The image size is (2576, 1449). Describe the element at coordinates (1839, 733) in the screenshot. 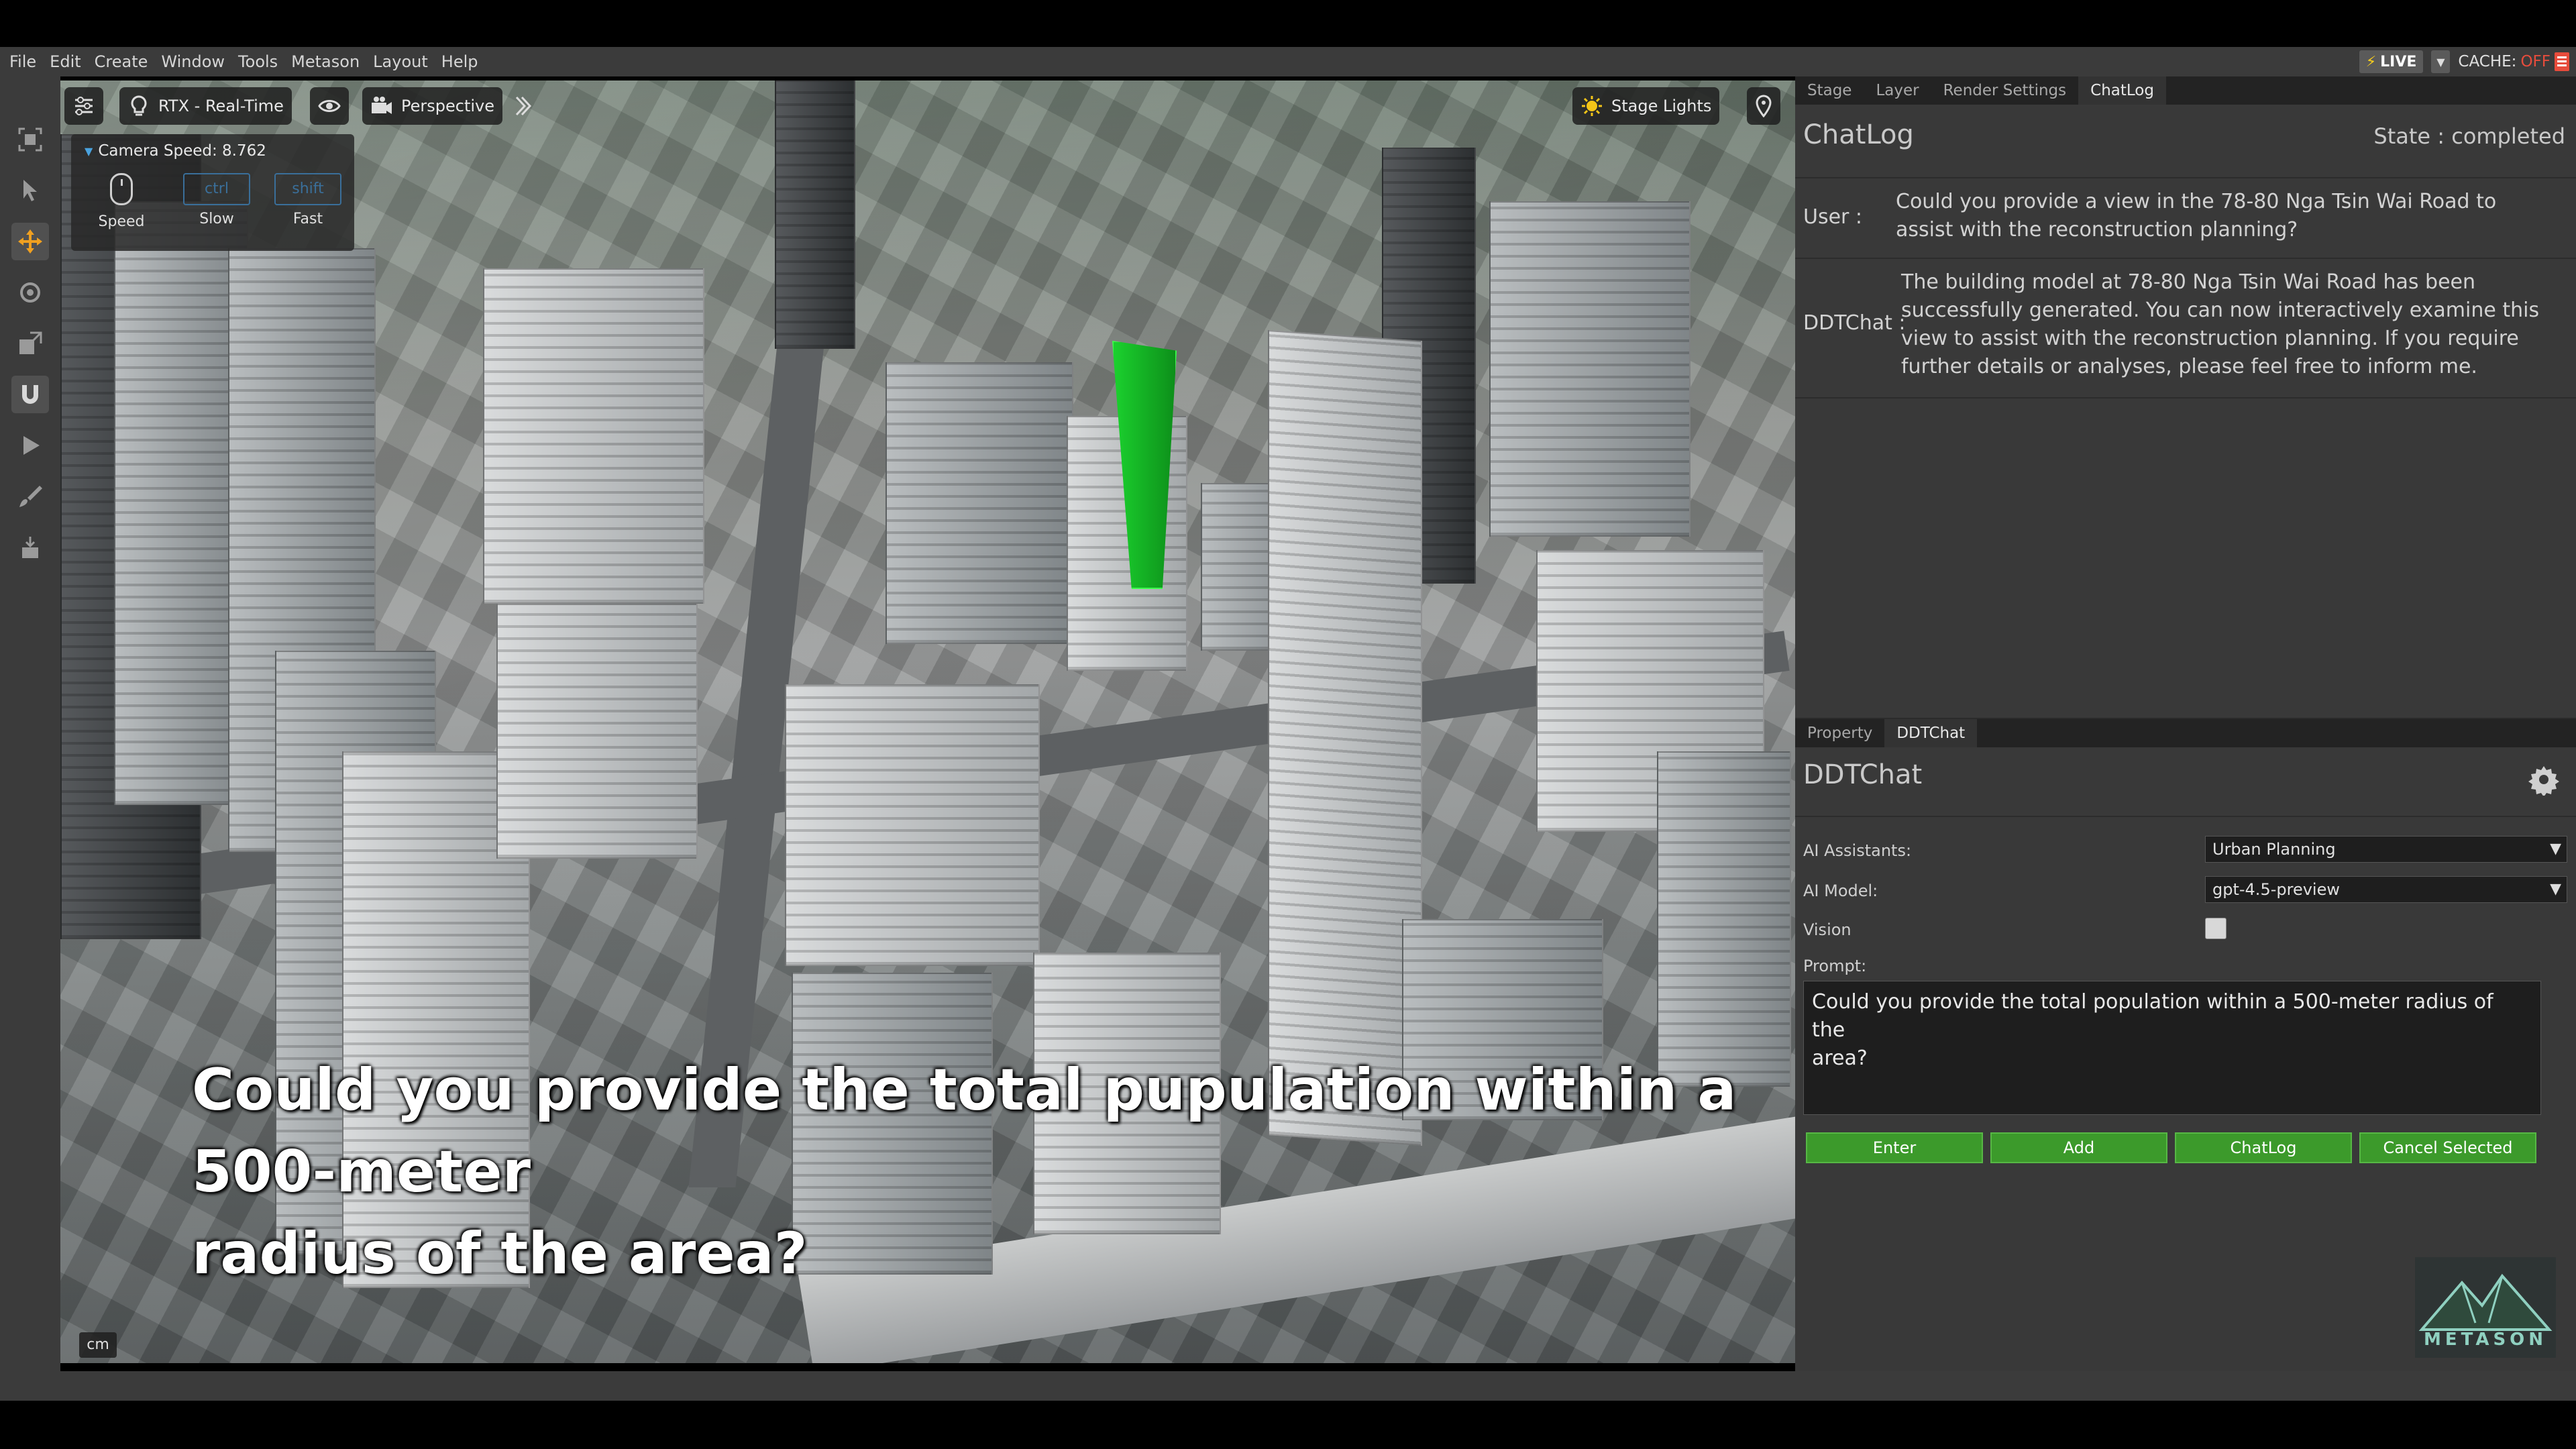

I see `tab-property: Property` at that location.